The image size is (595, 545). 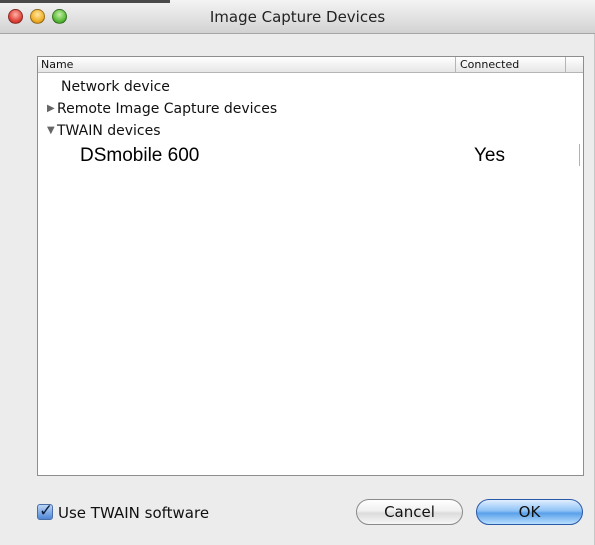 I want to click on list-item-twain-devices: ▼ TWAIN devices, so click(x=310, y=133).